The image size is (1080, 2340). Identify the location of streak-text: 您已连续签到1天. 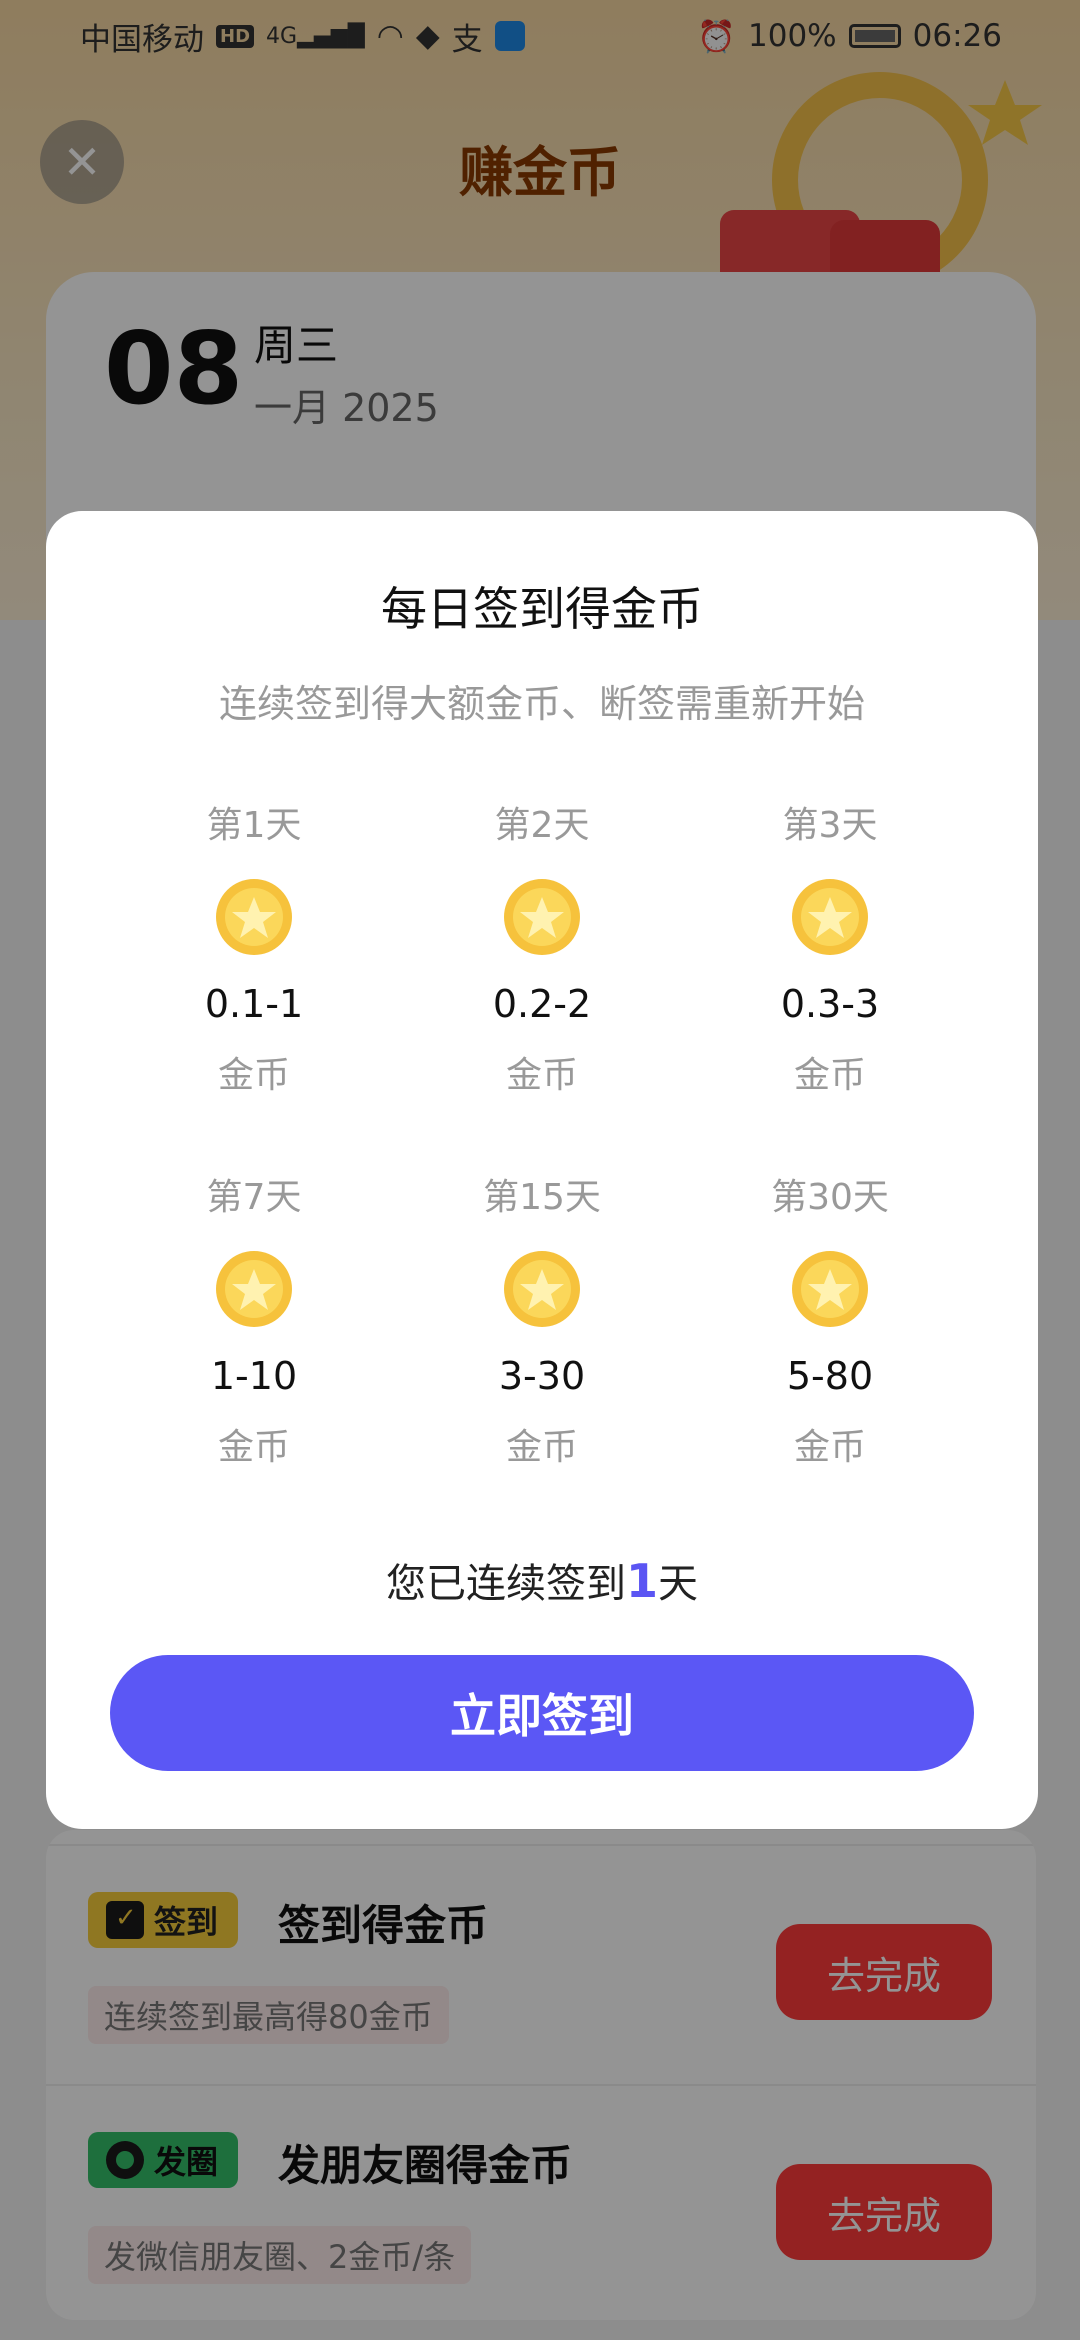
(542, 1580).